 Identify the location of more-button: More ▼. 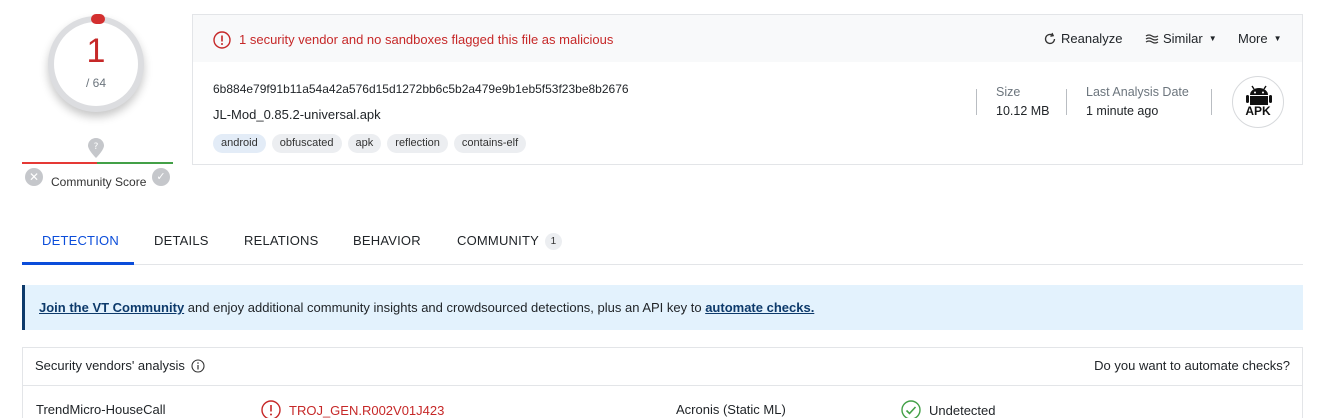
(1260, 38).